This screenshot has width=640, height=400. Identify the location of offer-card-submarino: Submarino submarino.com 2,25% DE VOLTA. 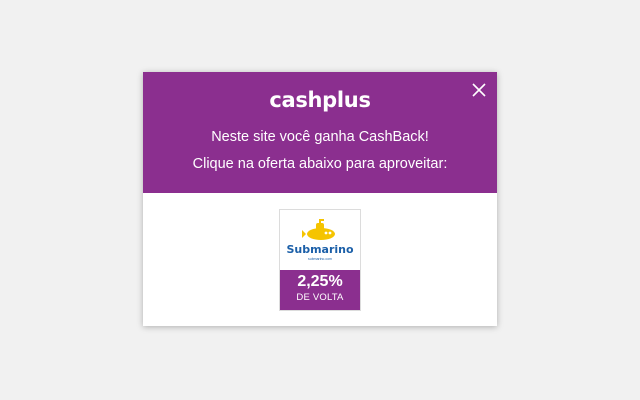
(320, 260).